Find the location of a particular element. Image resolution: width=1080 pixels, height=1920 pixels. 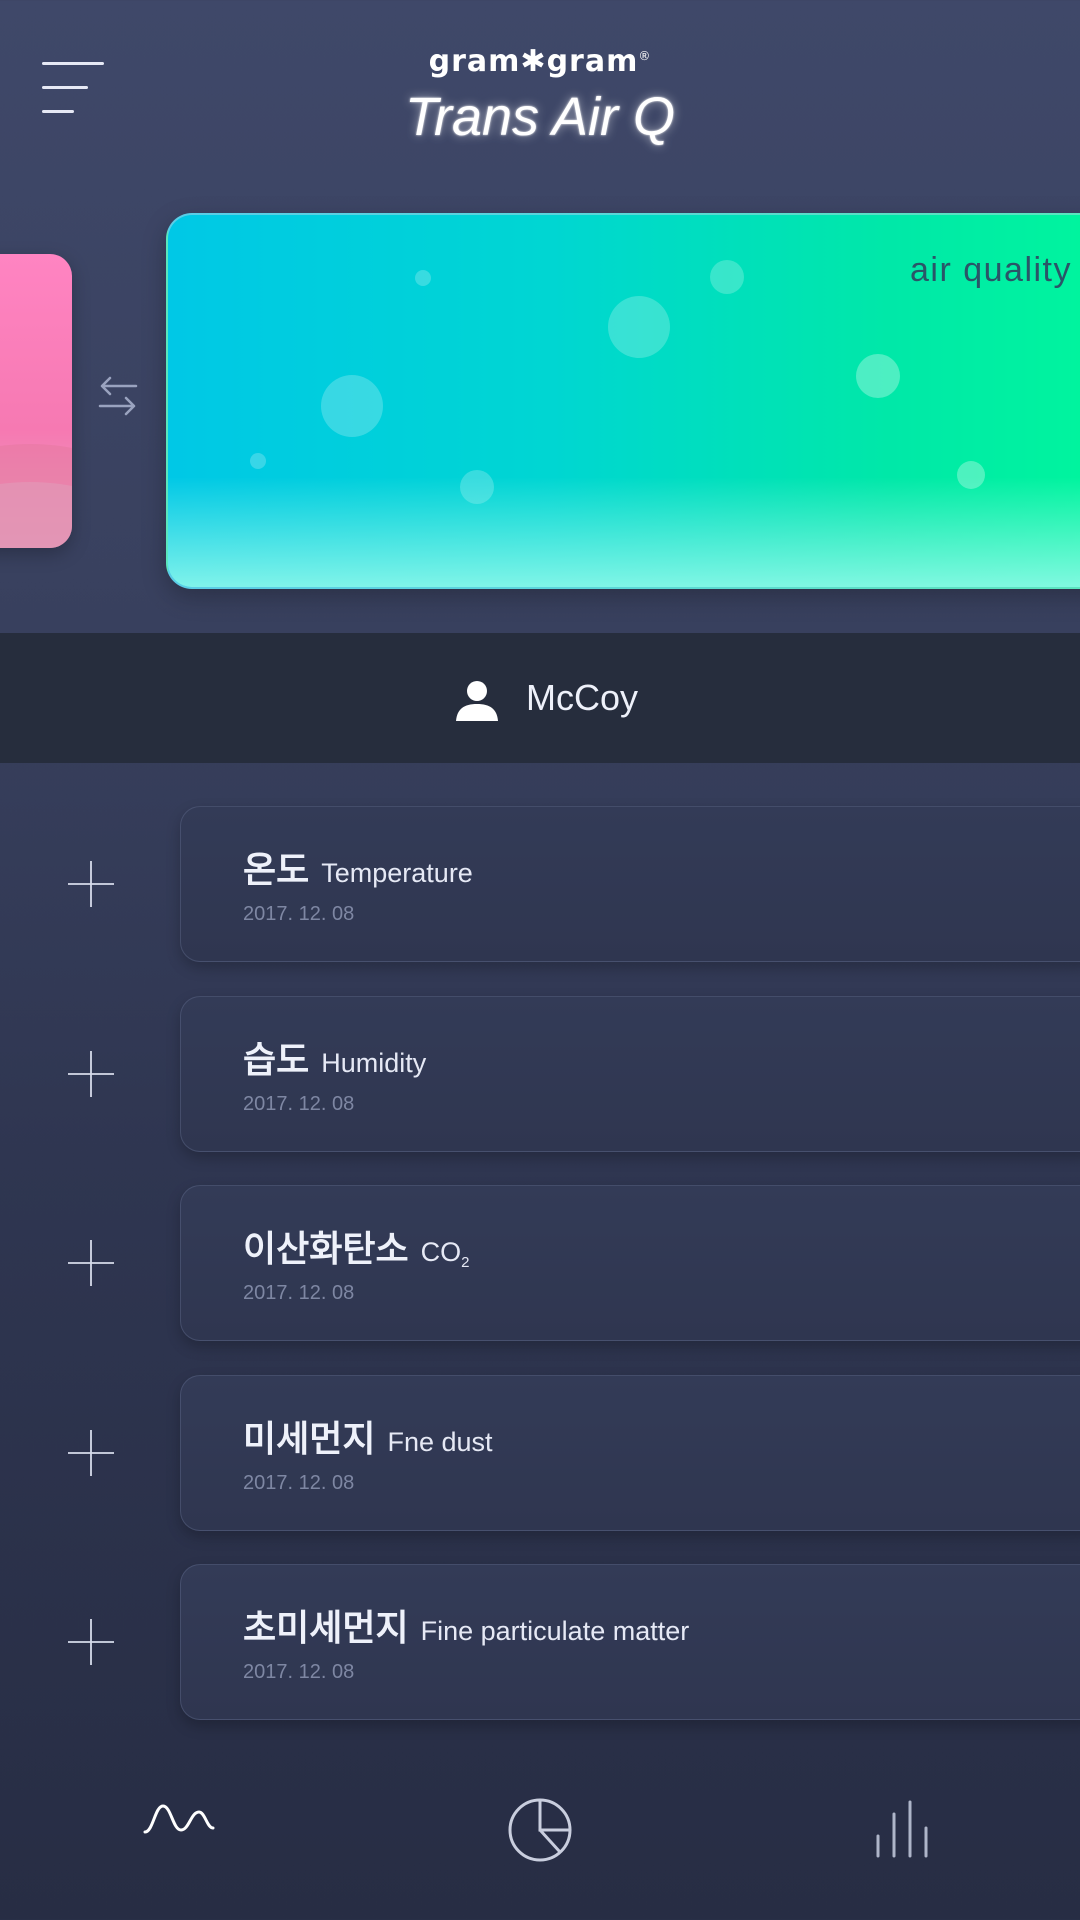

brand-logo: gram✱gram® is located at coordinates (540, 61).